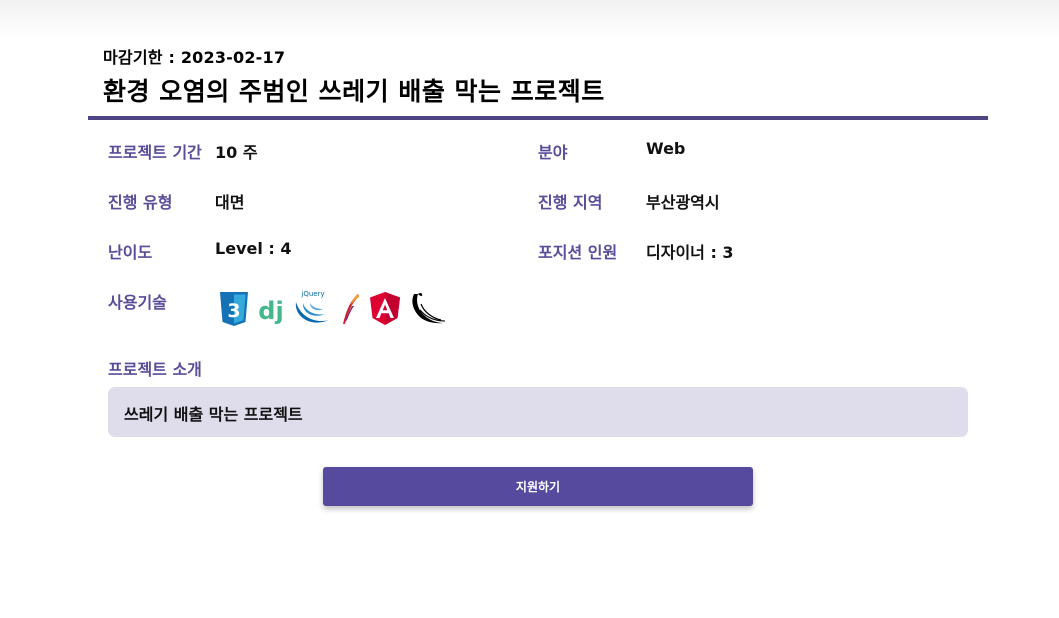 The width and height of the screenshot is (1059, 618). I want to click on svg-text: jQuery, so click(312, 294).